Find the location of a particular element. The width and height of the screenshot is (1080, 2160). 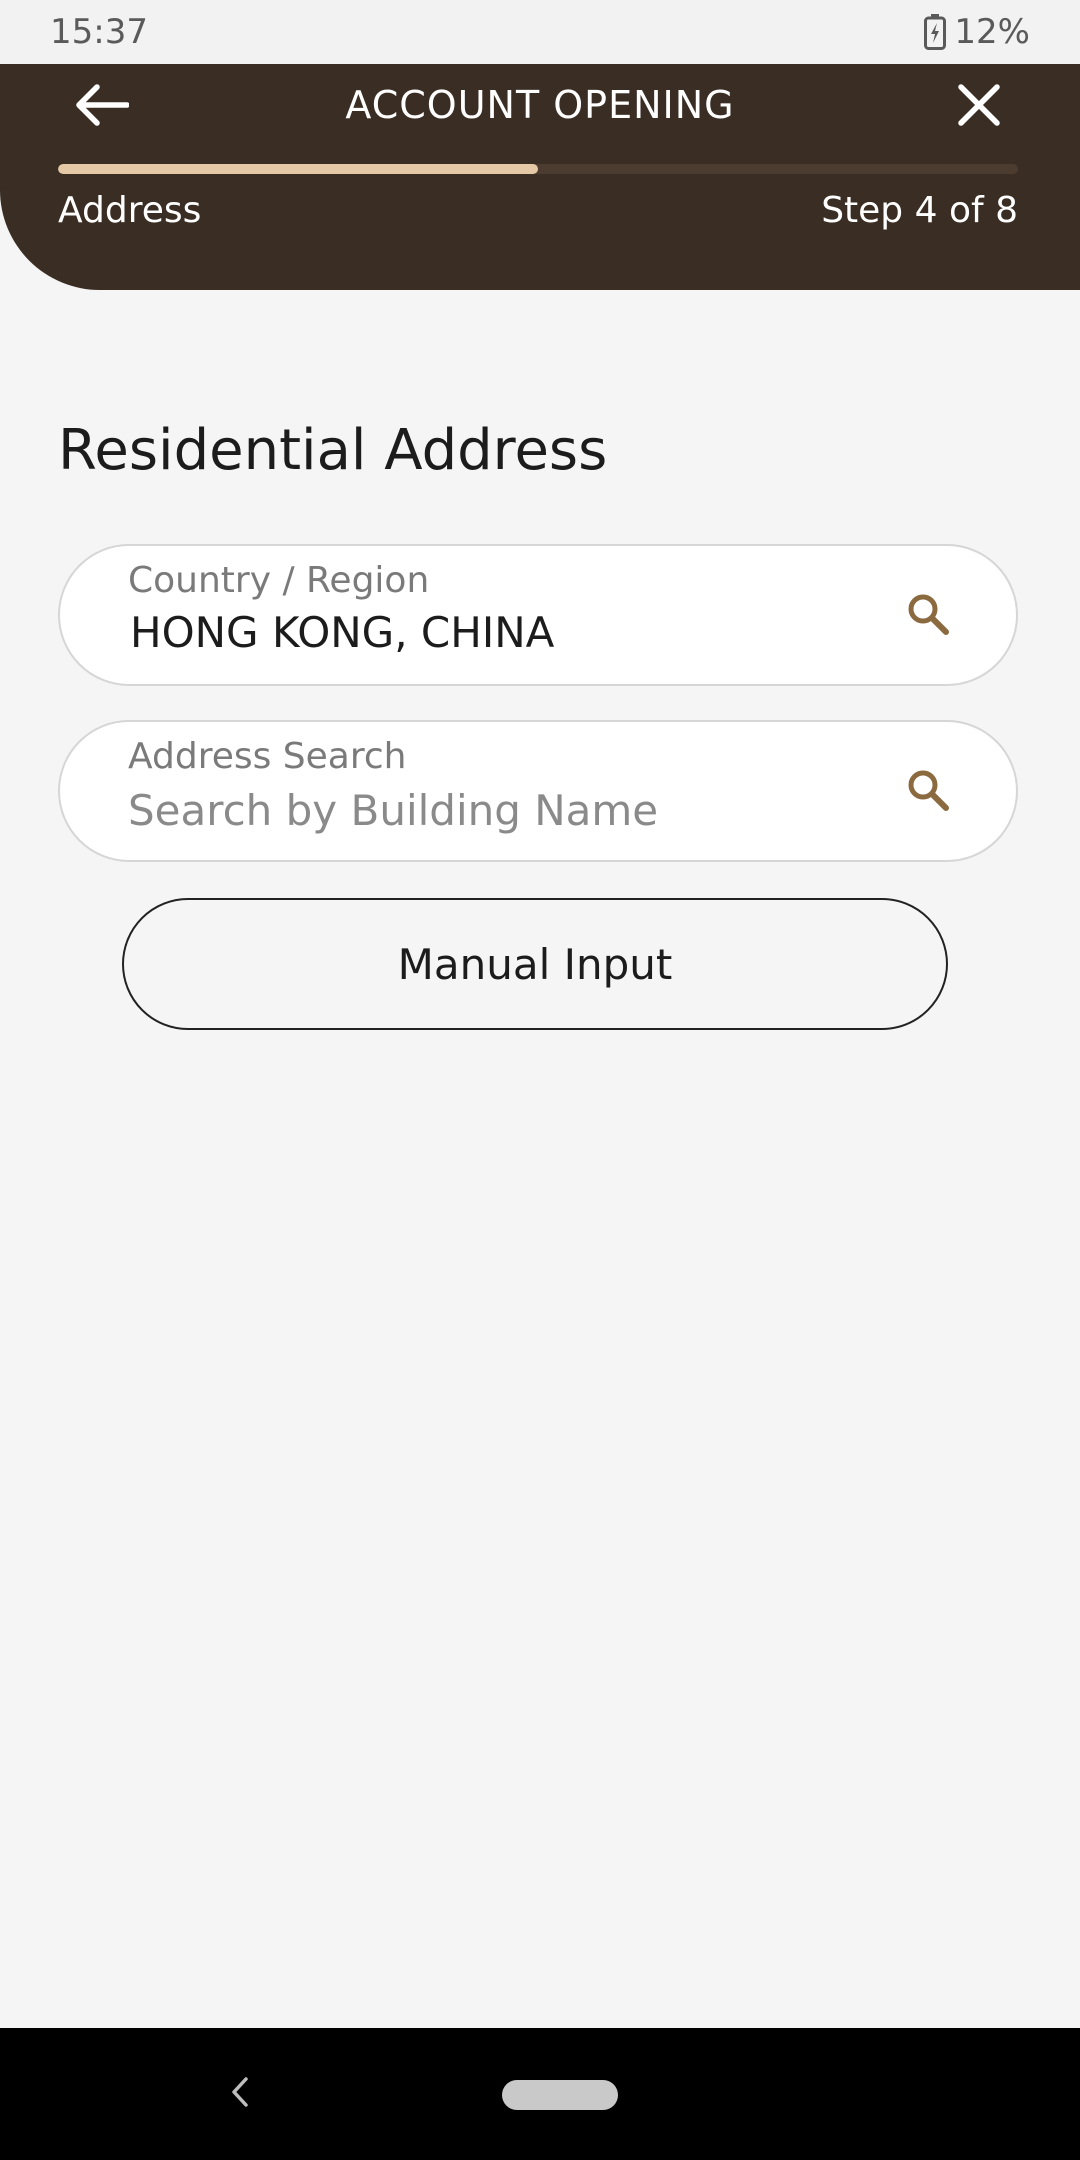

close-button is located at coordinates (979, 107).